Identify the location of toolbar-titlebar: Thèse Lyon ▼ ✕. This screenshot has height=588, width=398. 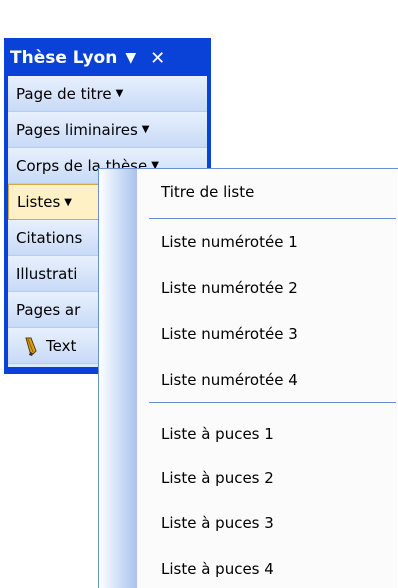
(107, 57).